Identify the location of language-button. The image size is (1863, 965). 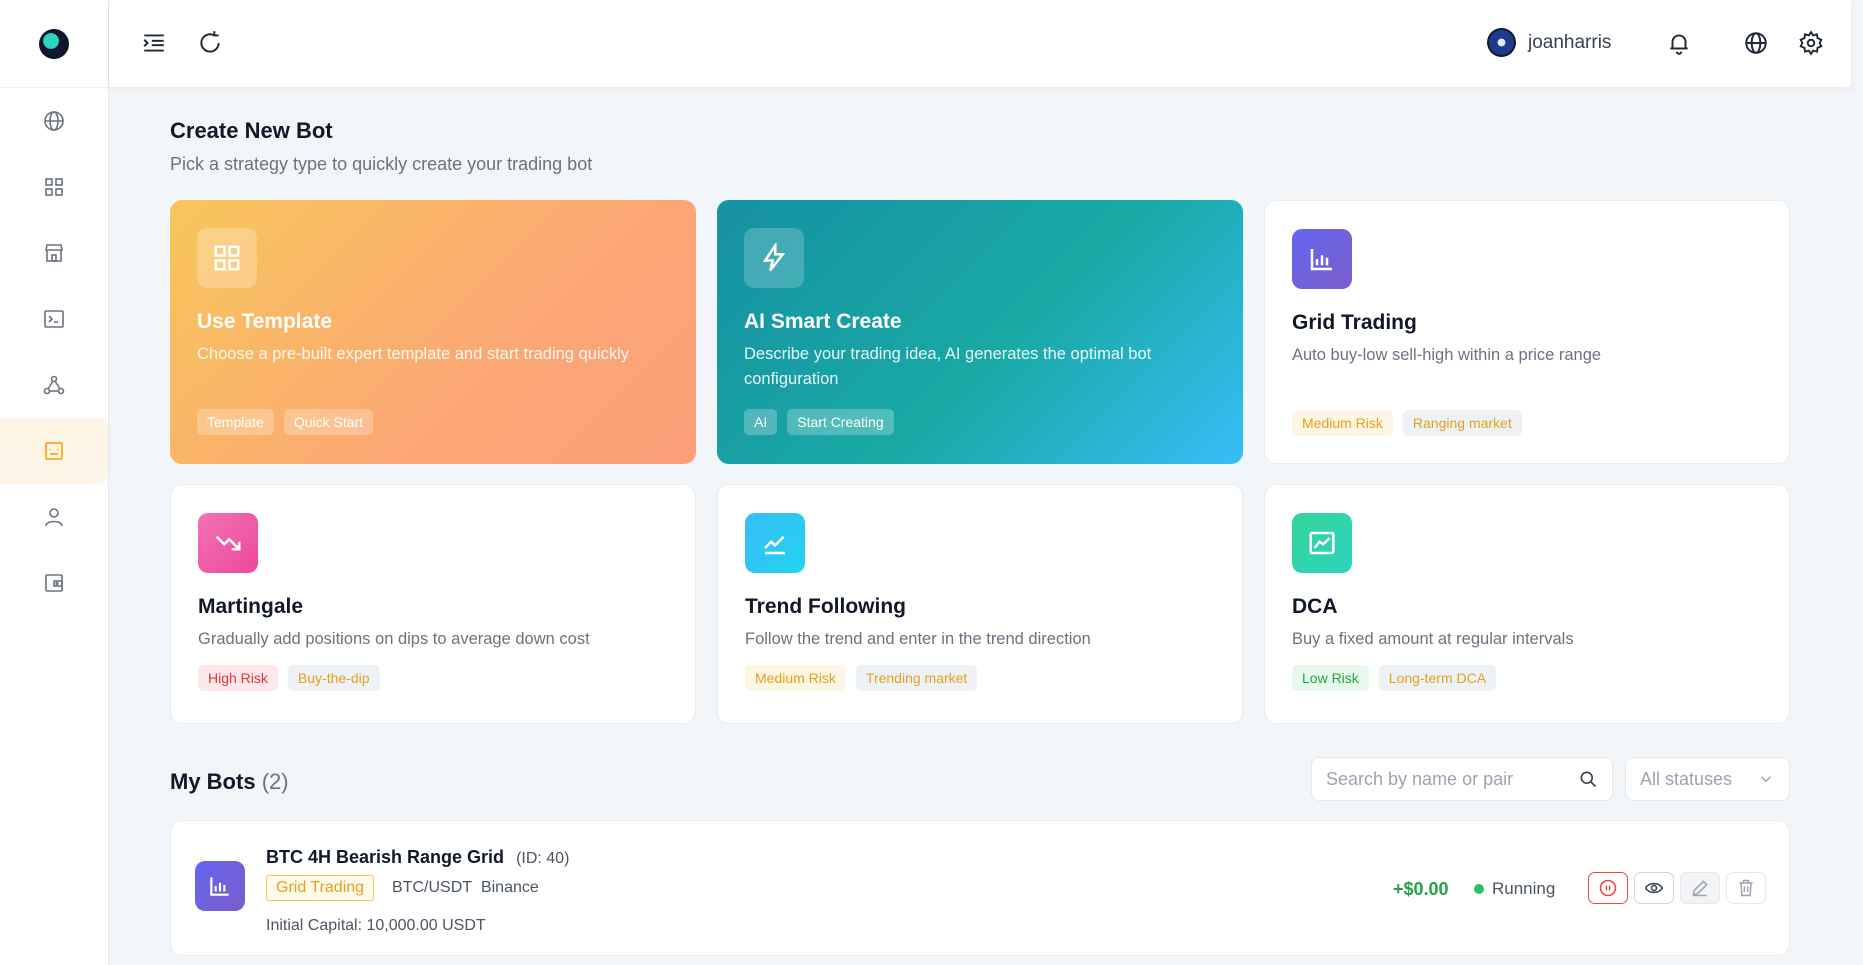
(1756, 43).